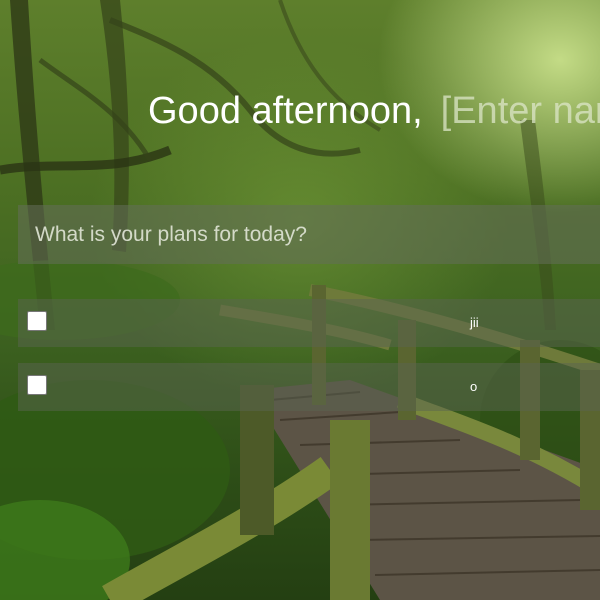 The width and height of the screenshot is (600, 600). What do you see at coordinates (520, 111) in the screenshot?
I see `name-input` at bounding box center [520, 111].